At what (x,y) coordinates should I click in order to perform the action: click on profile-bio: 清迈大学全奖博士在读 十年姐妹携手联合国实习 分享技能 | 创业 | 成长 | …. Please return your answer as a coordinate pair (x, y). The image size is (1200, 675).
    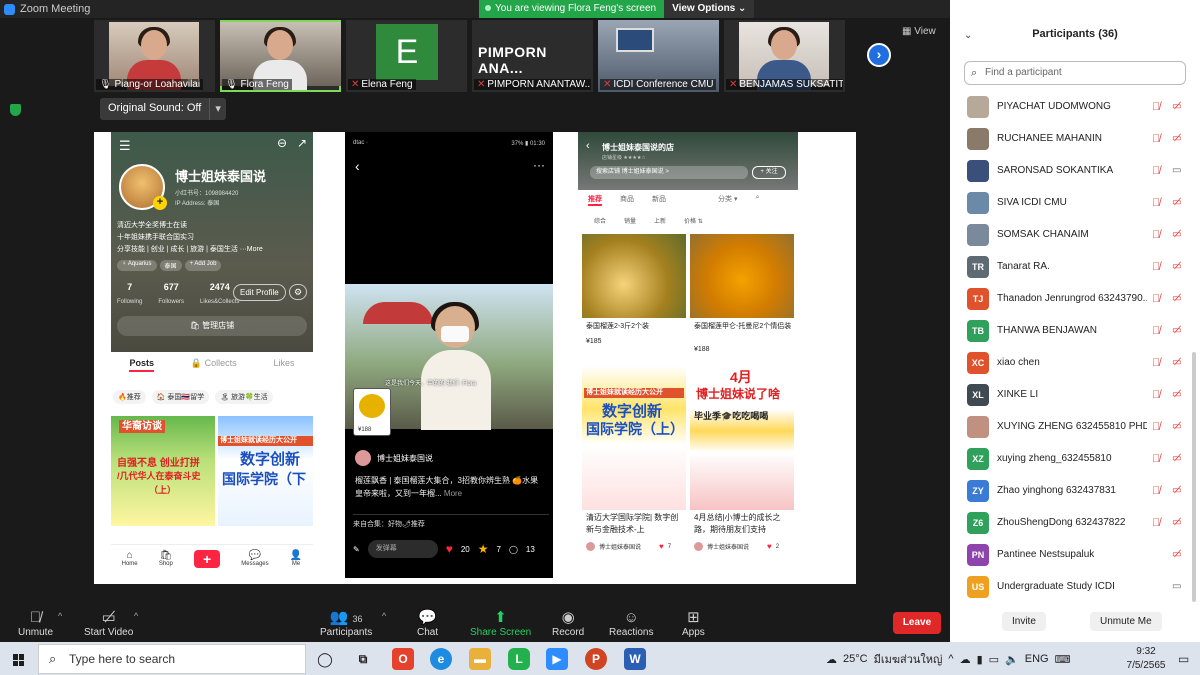
    Looking at the image, I should click on (190, 237).